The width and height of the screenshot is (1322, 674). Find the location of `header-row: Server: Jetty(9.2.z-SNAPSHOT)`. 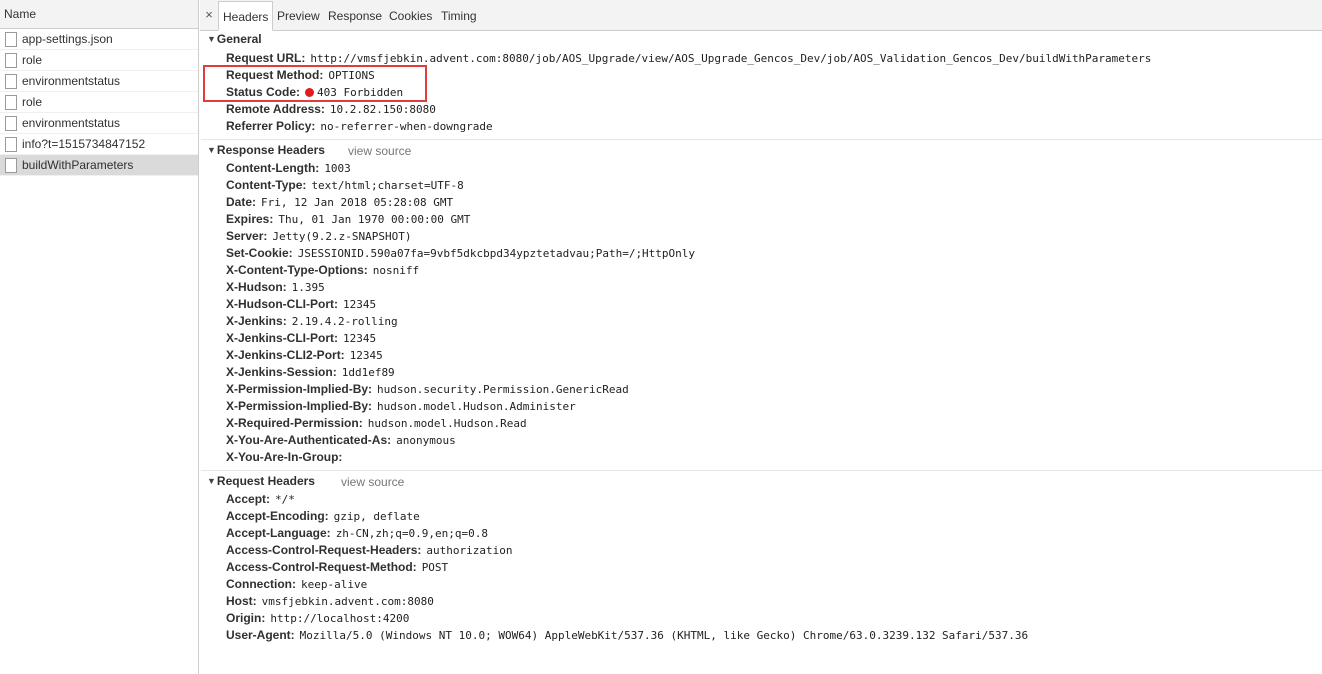

header-row: Server: Jetty(9.2.z-SNAPSHOT) is located at coordinates (318, 236).